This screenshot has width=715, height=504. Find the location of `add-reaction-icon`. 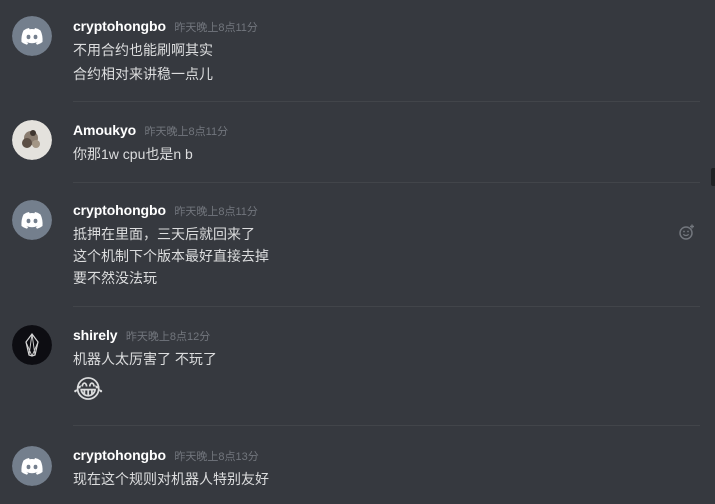

add-reaction-icon is located at coordinates (686, 232).